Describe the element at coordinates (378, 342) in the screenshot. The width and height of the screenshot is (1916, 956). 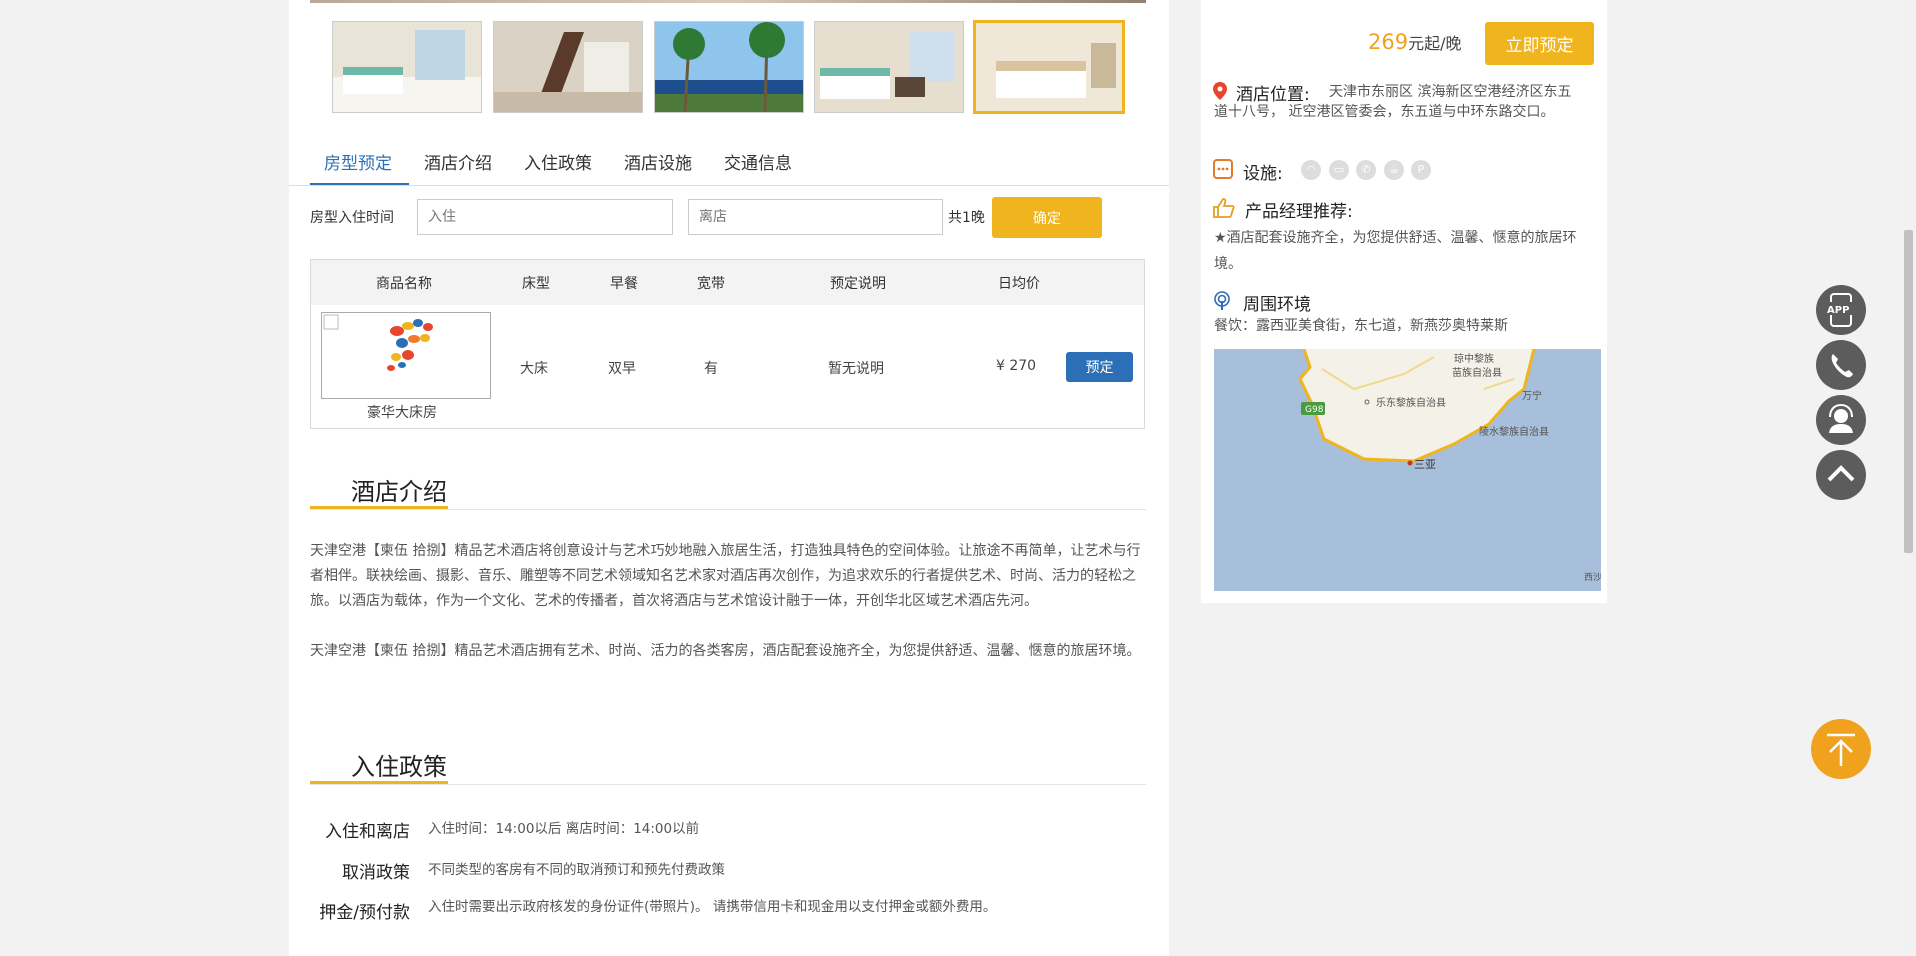
I see `room-image-placeholder-icon` at that location.